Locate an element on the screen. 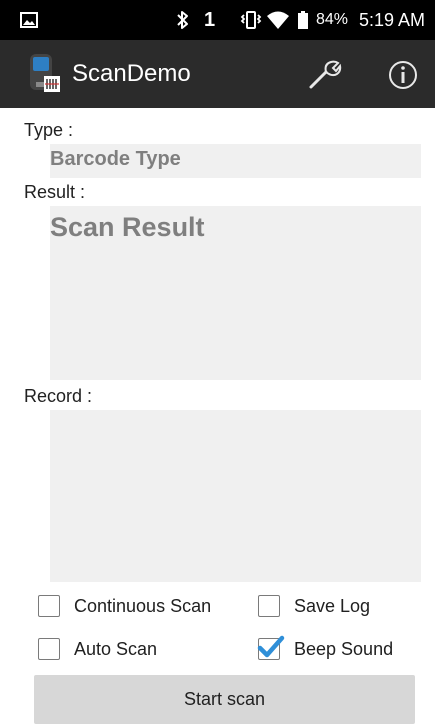  barcode-type-value: Barcode Type is located at coordinates (115, 159).